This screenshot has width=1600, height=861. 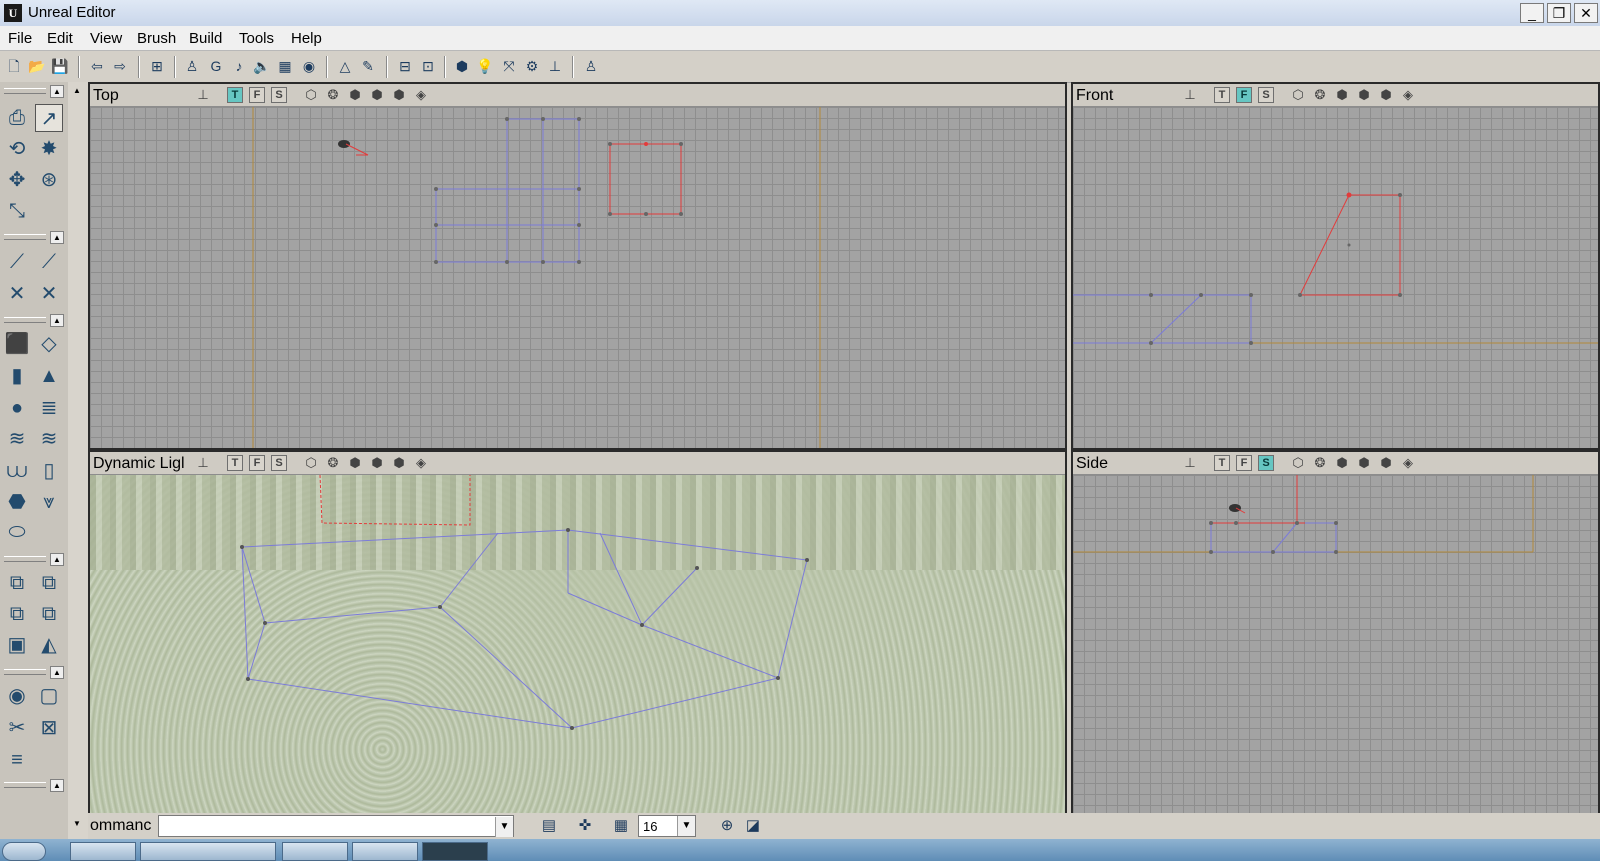 What do you see at coordinates (216, 66) in the screenshot?
I see `group-browser-icon: G` at bounding box center [216, 66].